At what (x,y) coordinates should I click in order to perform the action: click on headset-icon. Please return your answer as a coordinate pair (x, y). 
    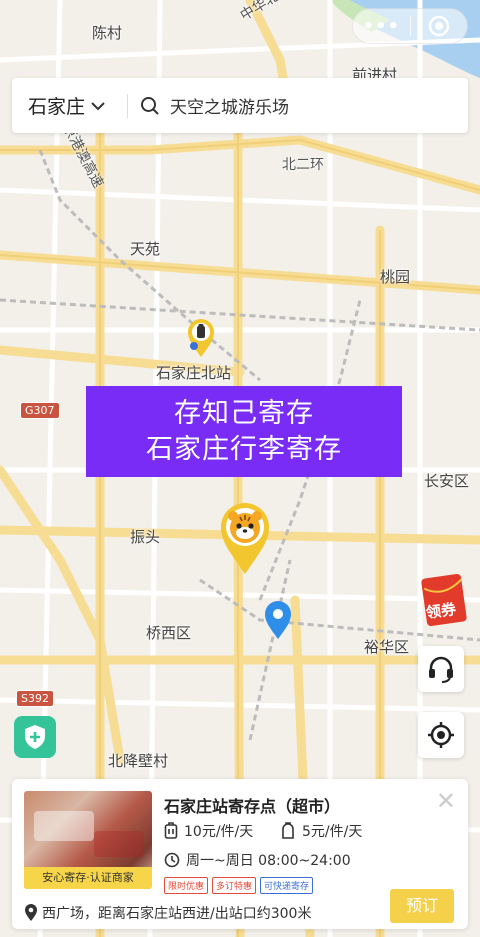
    Looking at the image, I should click on (441, 669).